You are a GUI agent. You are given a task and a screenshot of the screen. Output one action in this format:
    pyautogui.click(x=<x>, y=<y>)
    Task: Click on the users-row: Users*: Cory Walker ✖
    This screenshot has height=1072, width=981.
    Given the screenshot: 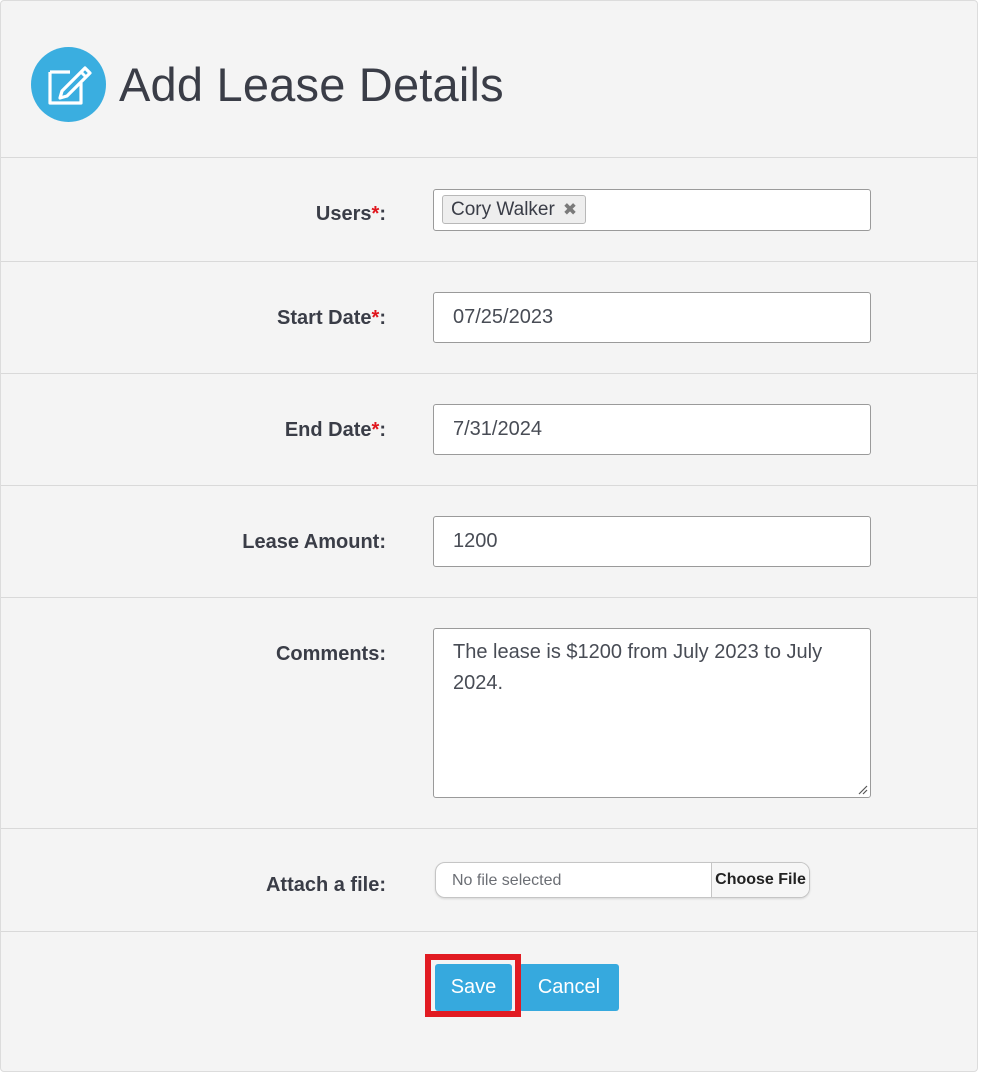 What is the action you would take?
    pyautogui.click(x=489, y=210)
    